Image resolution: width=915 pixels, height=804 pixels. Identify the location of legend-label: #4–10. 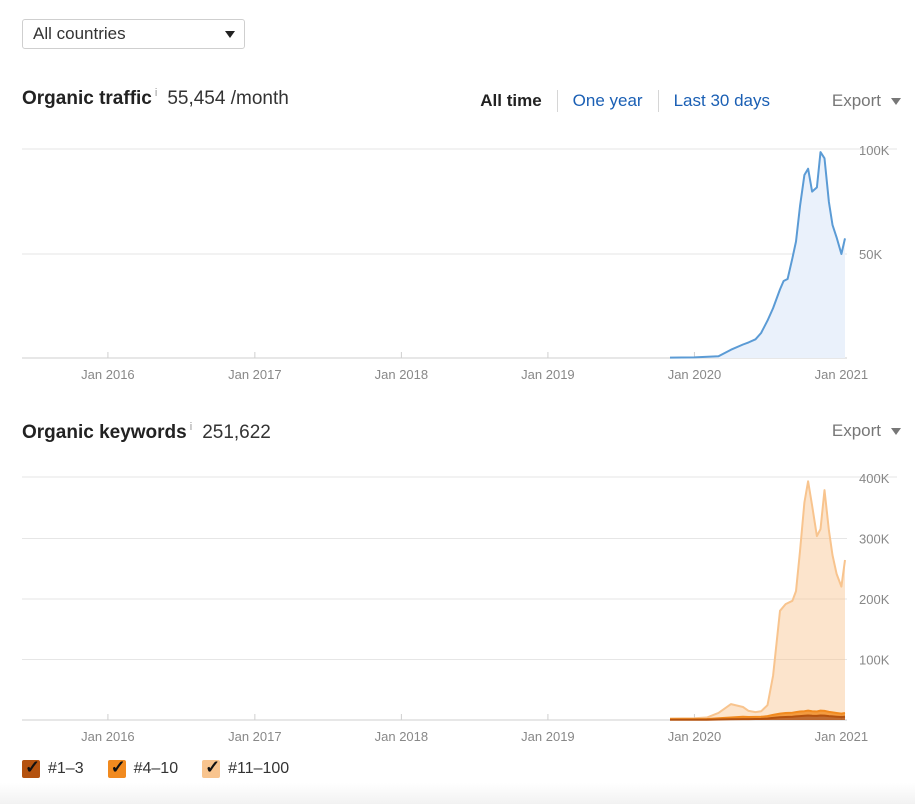
(156, 768).